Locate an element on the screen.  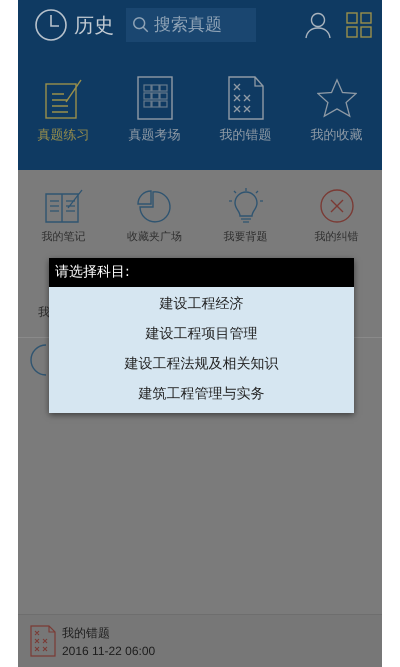
clock-icon is located at coordinates (51, 25).